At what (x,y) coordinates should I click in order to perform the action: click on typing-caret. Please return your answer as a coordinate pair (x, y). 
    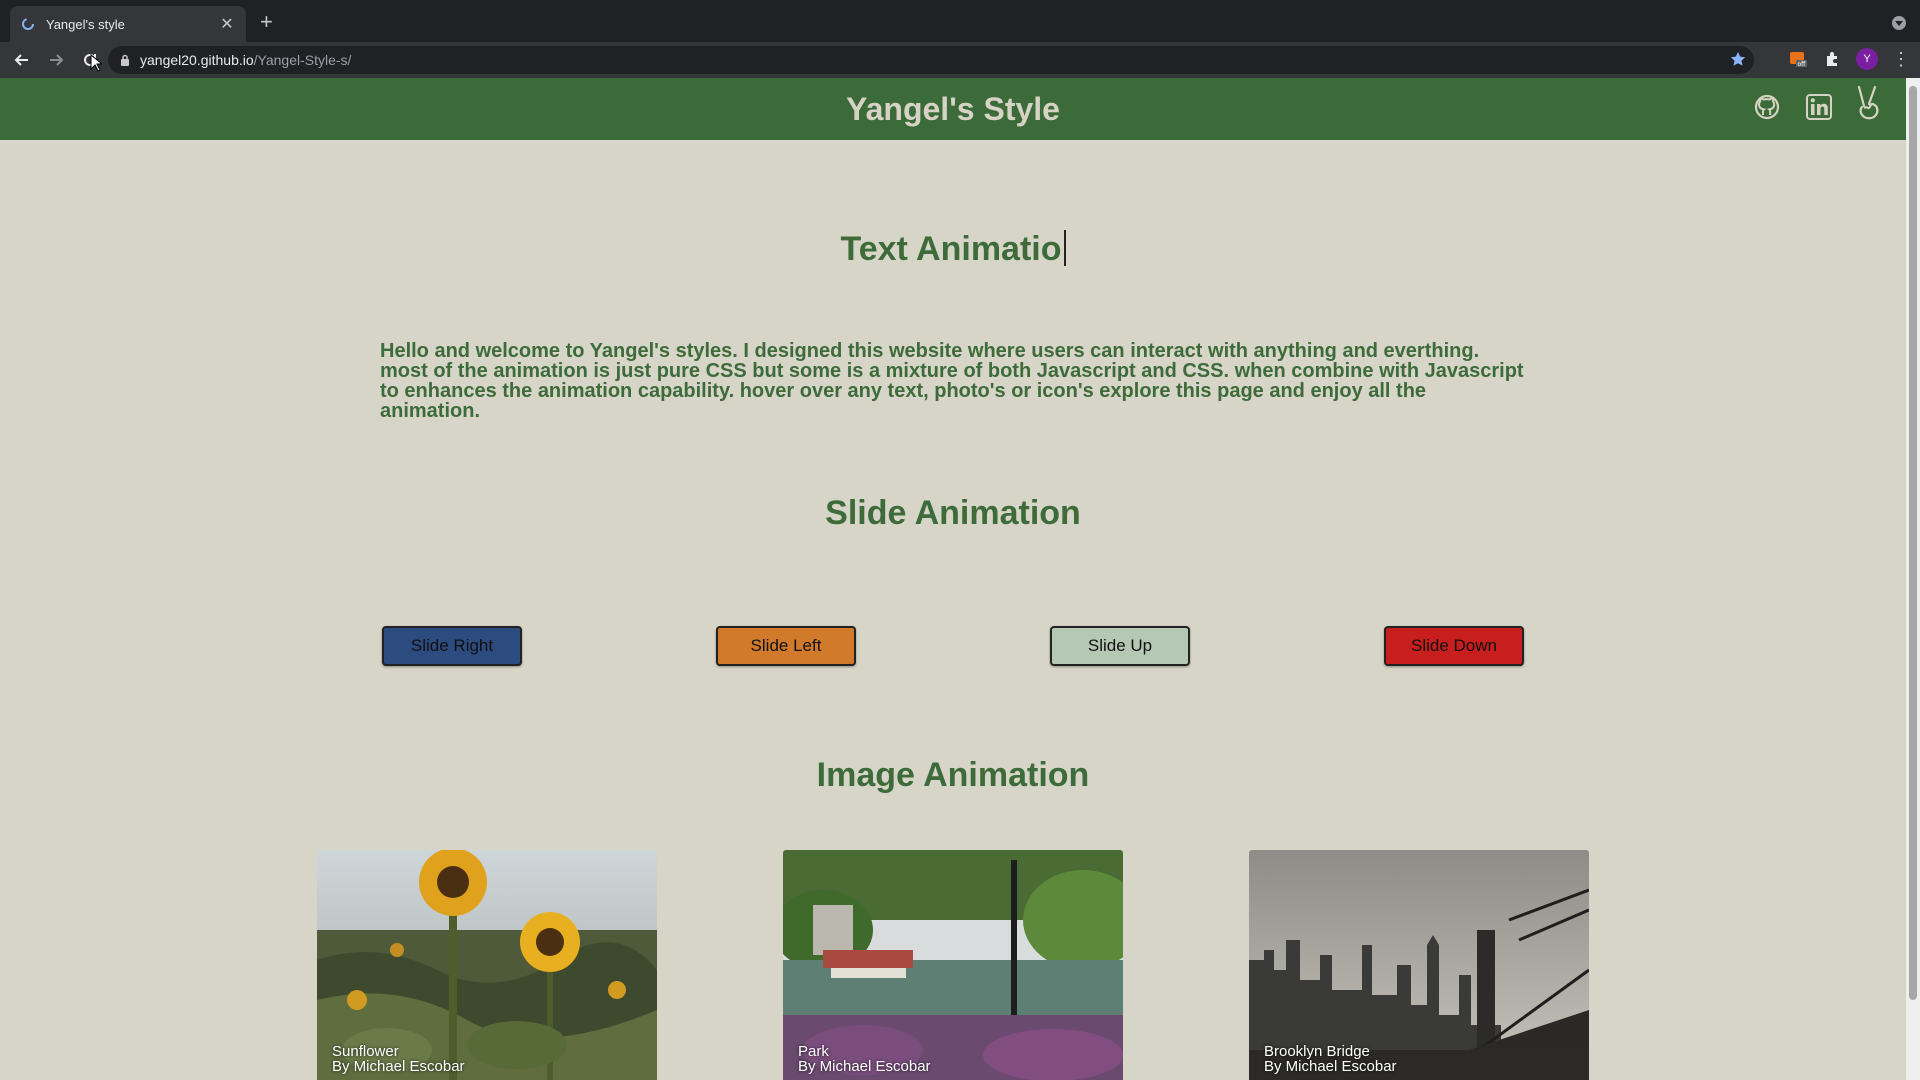
    Looking at the image, I should click on (1064, 248).